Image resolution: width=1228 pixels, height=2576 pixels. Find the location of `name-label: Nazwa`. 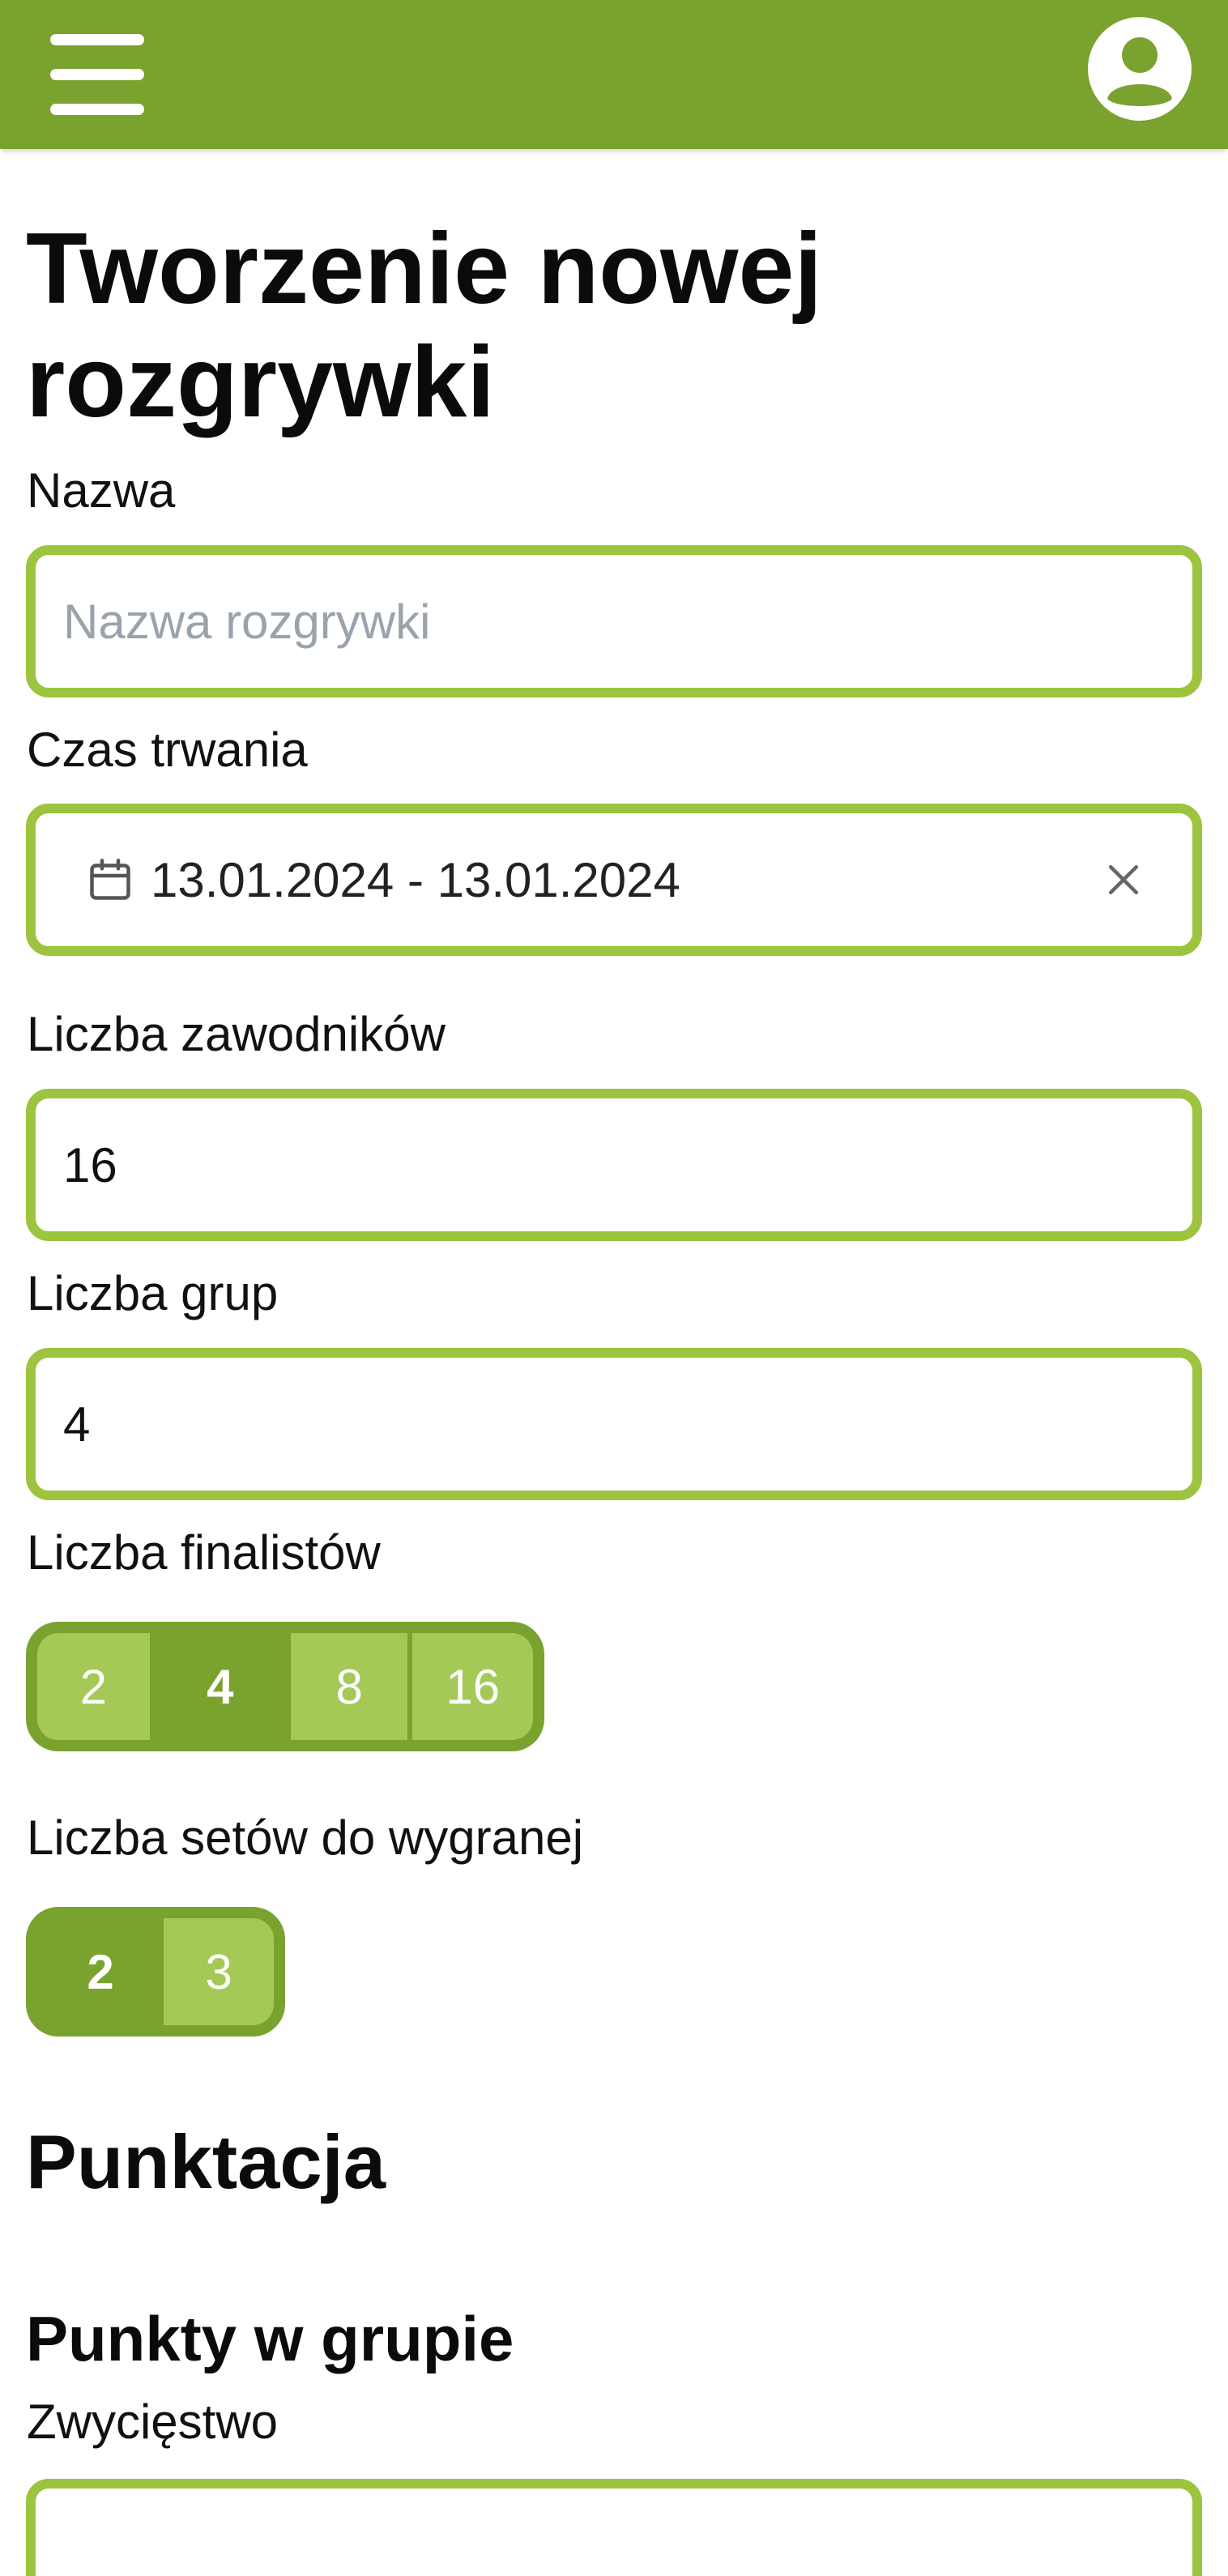

name-label: Nazwa is located at coordinates (101, 491).